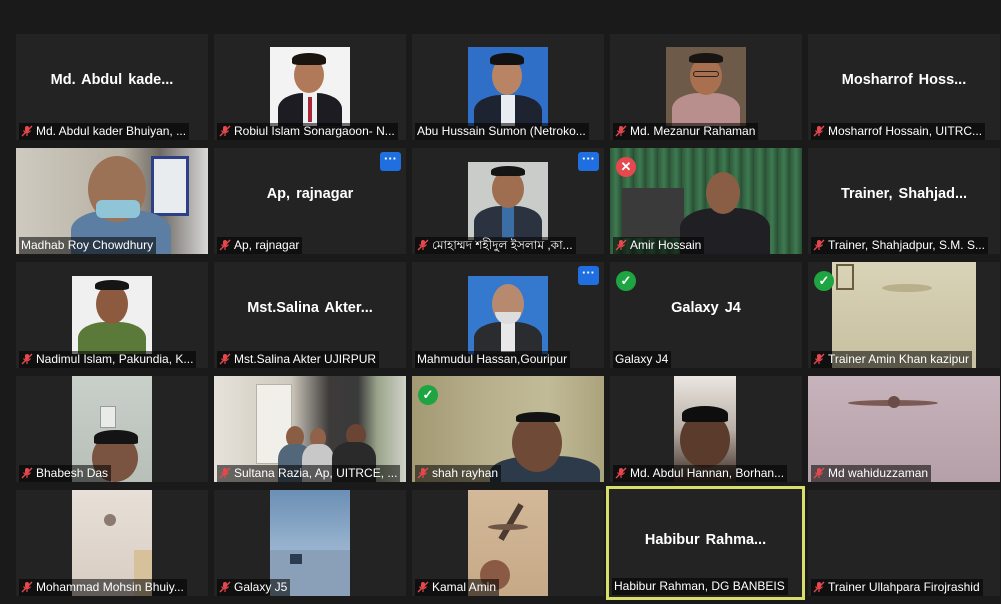 The image size is (1001, 604). What do you see at coordinates (700, 586) in the screenshot?
I see `participant-caption: Habibur Rahman, DG BANBEIS` at bounding box center [700, 586].